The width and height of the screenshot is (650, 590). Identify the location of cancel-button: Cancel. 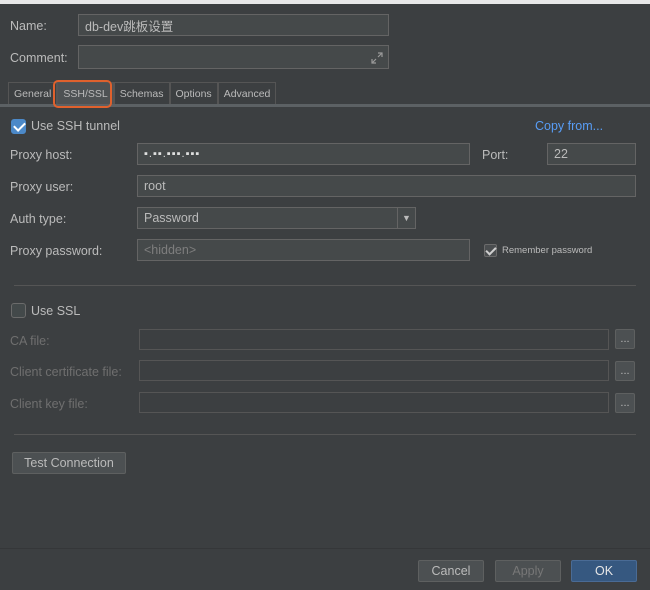
(451, 571).